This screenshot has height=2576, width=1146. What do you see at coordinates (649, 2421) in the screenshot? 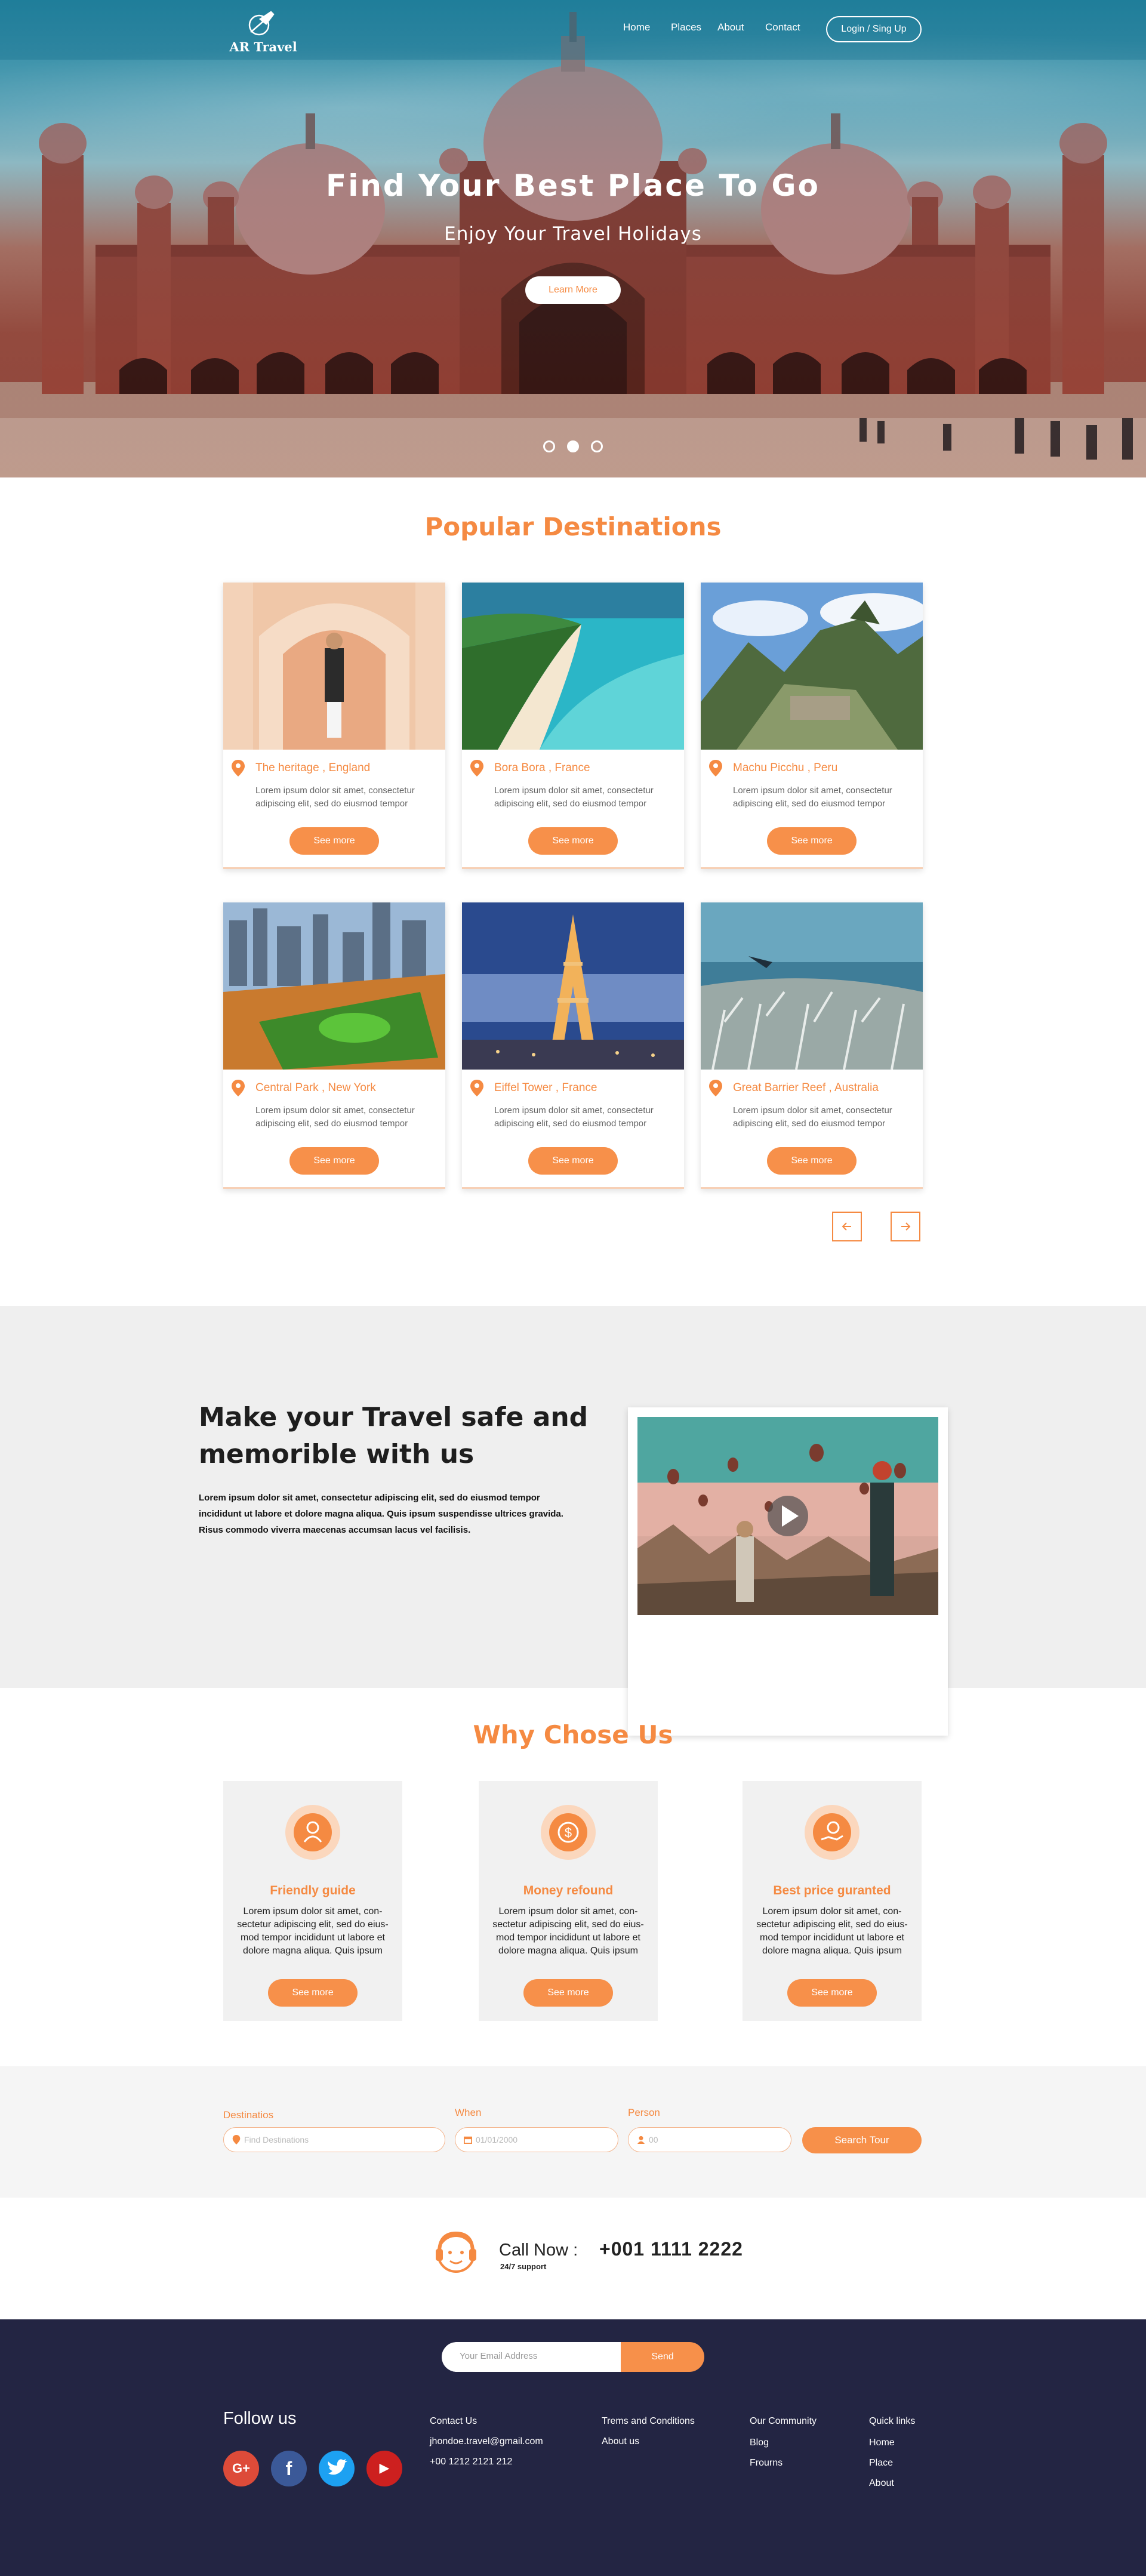
I see `terms-link: Trems and Conditions` at bounding box center [649, 2421].